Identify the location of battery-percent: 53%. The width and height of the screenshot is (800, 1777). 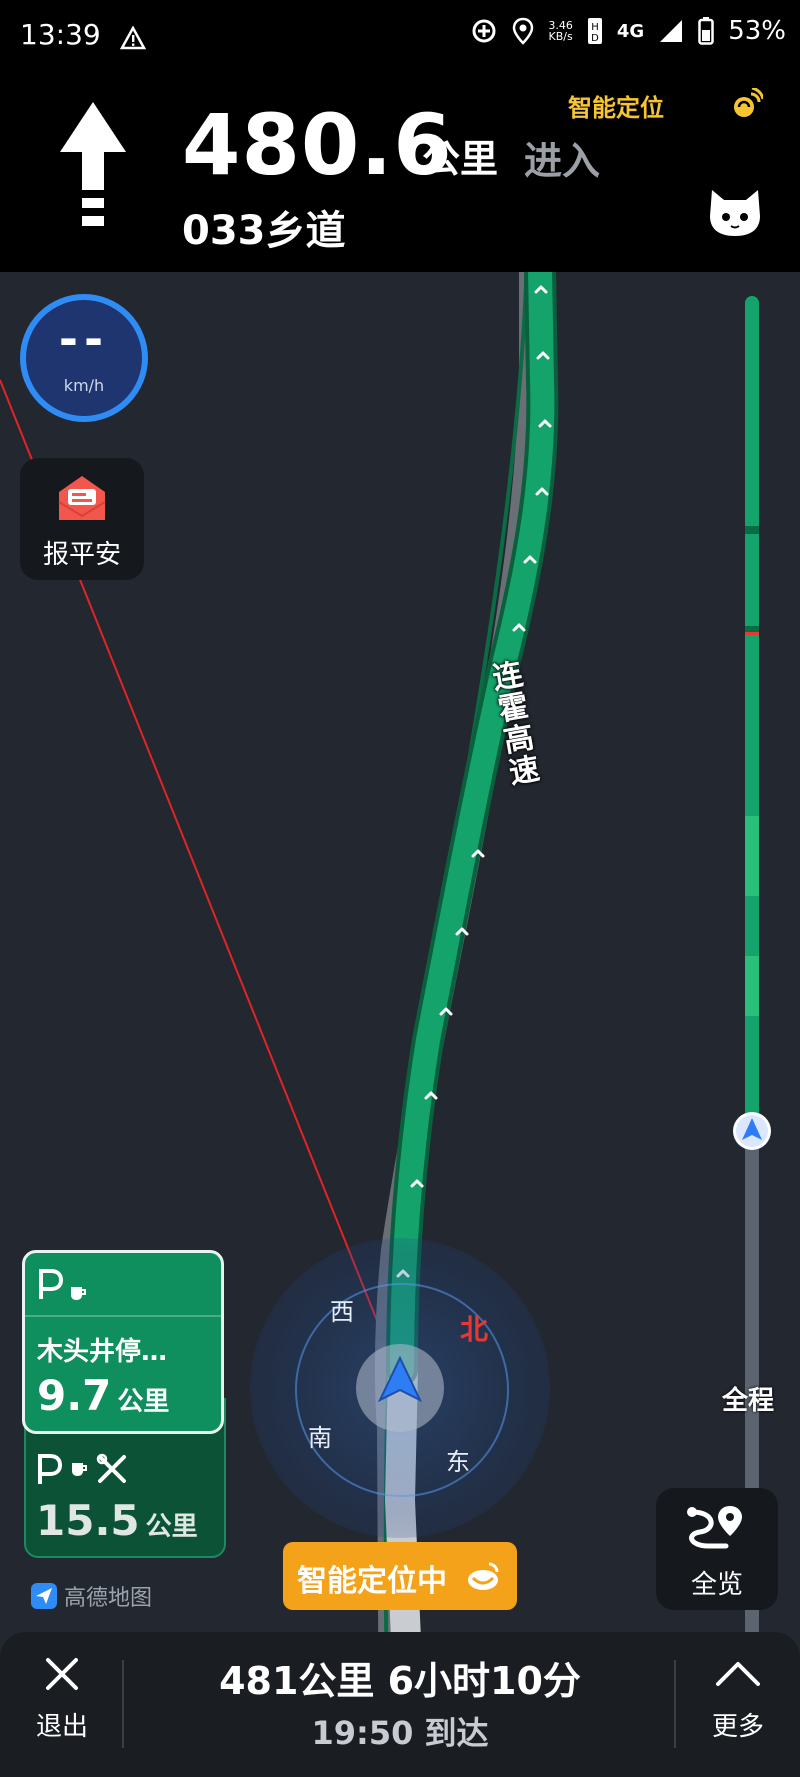
(757, 31).